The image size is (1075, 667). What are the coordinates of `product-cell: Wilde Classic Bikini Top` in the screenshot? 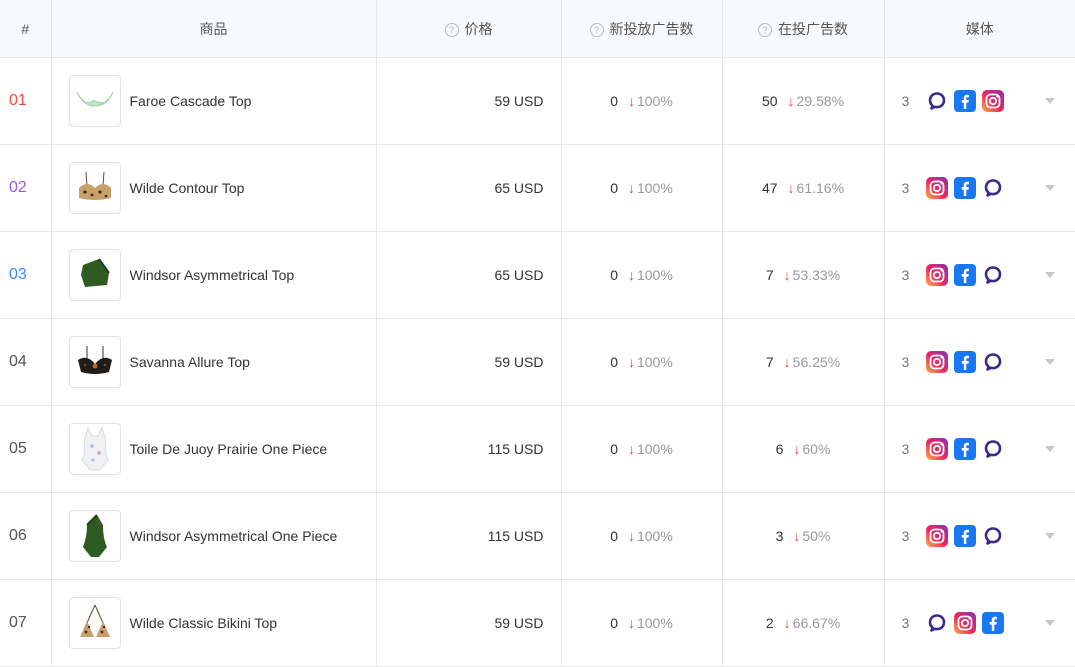 It's located at (214, 623).